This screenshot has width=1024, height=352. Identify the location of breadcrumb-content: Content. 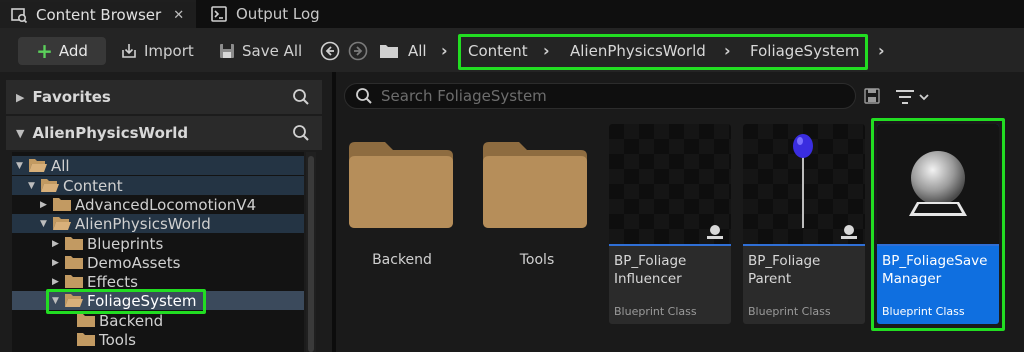
(498, 51).